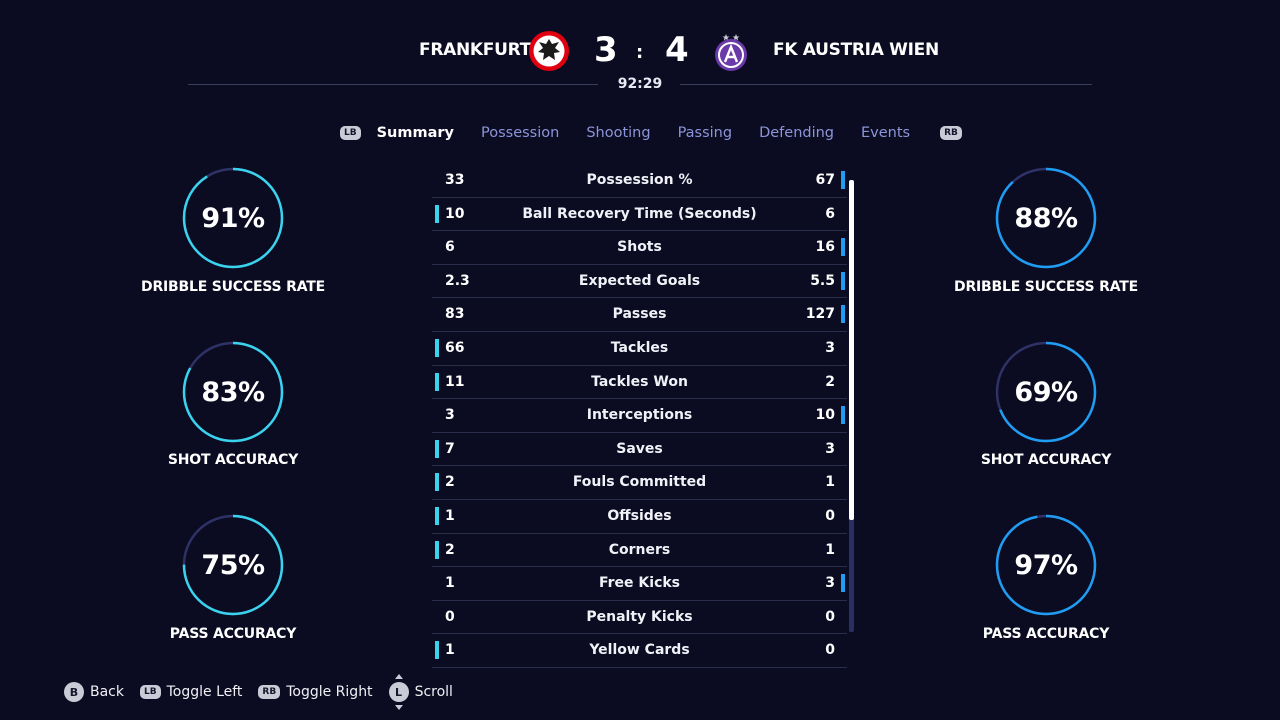 Image resolution: width=1280 pixels, height=720 pixels. What do you see at coordinates (825, 415) in the screenshot?
I see `away-stat-value: 10` at bounding box center [825, 415].